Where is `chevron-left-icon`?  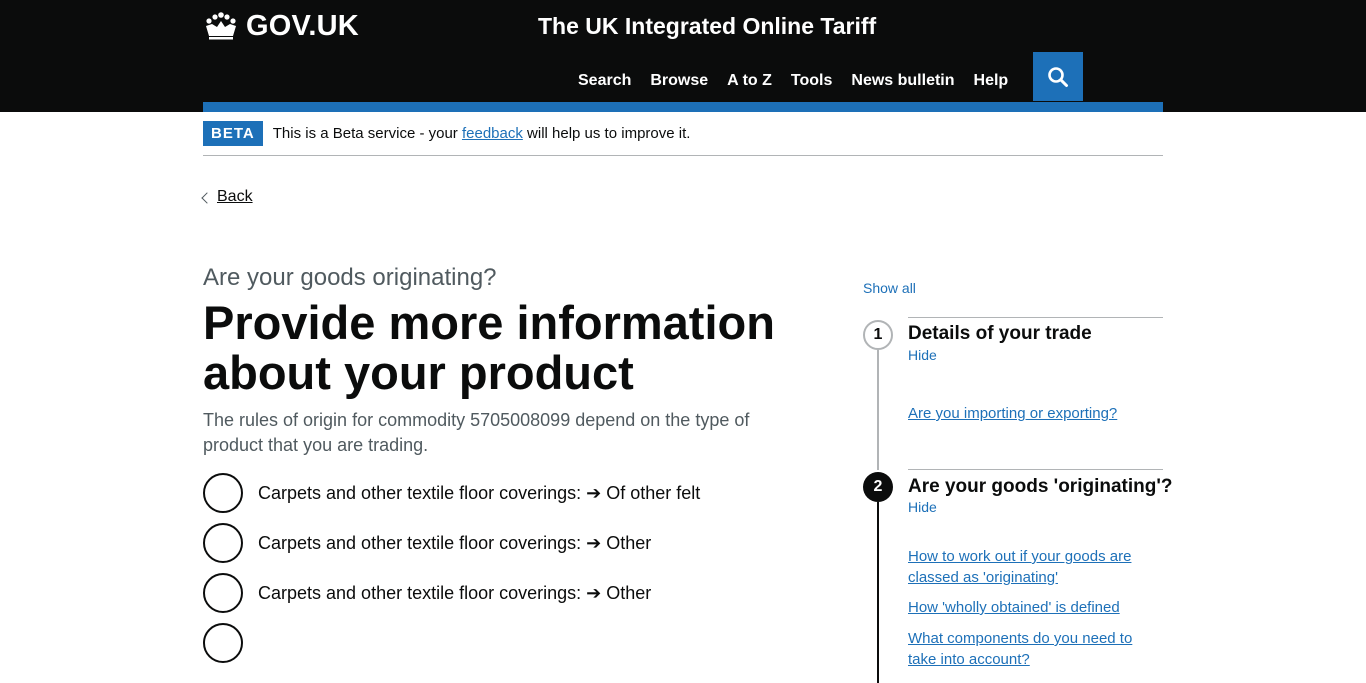
chevron-left-icon is located at coordinates (207, 197).